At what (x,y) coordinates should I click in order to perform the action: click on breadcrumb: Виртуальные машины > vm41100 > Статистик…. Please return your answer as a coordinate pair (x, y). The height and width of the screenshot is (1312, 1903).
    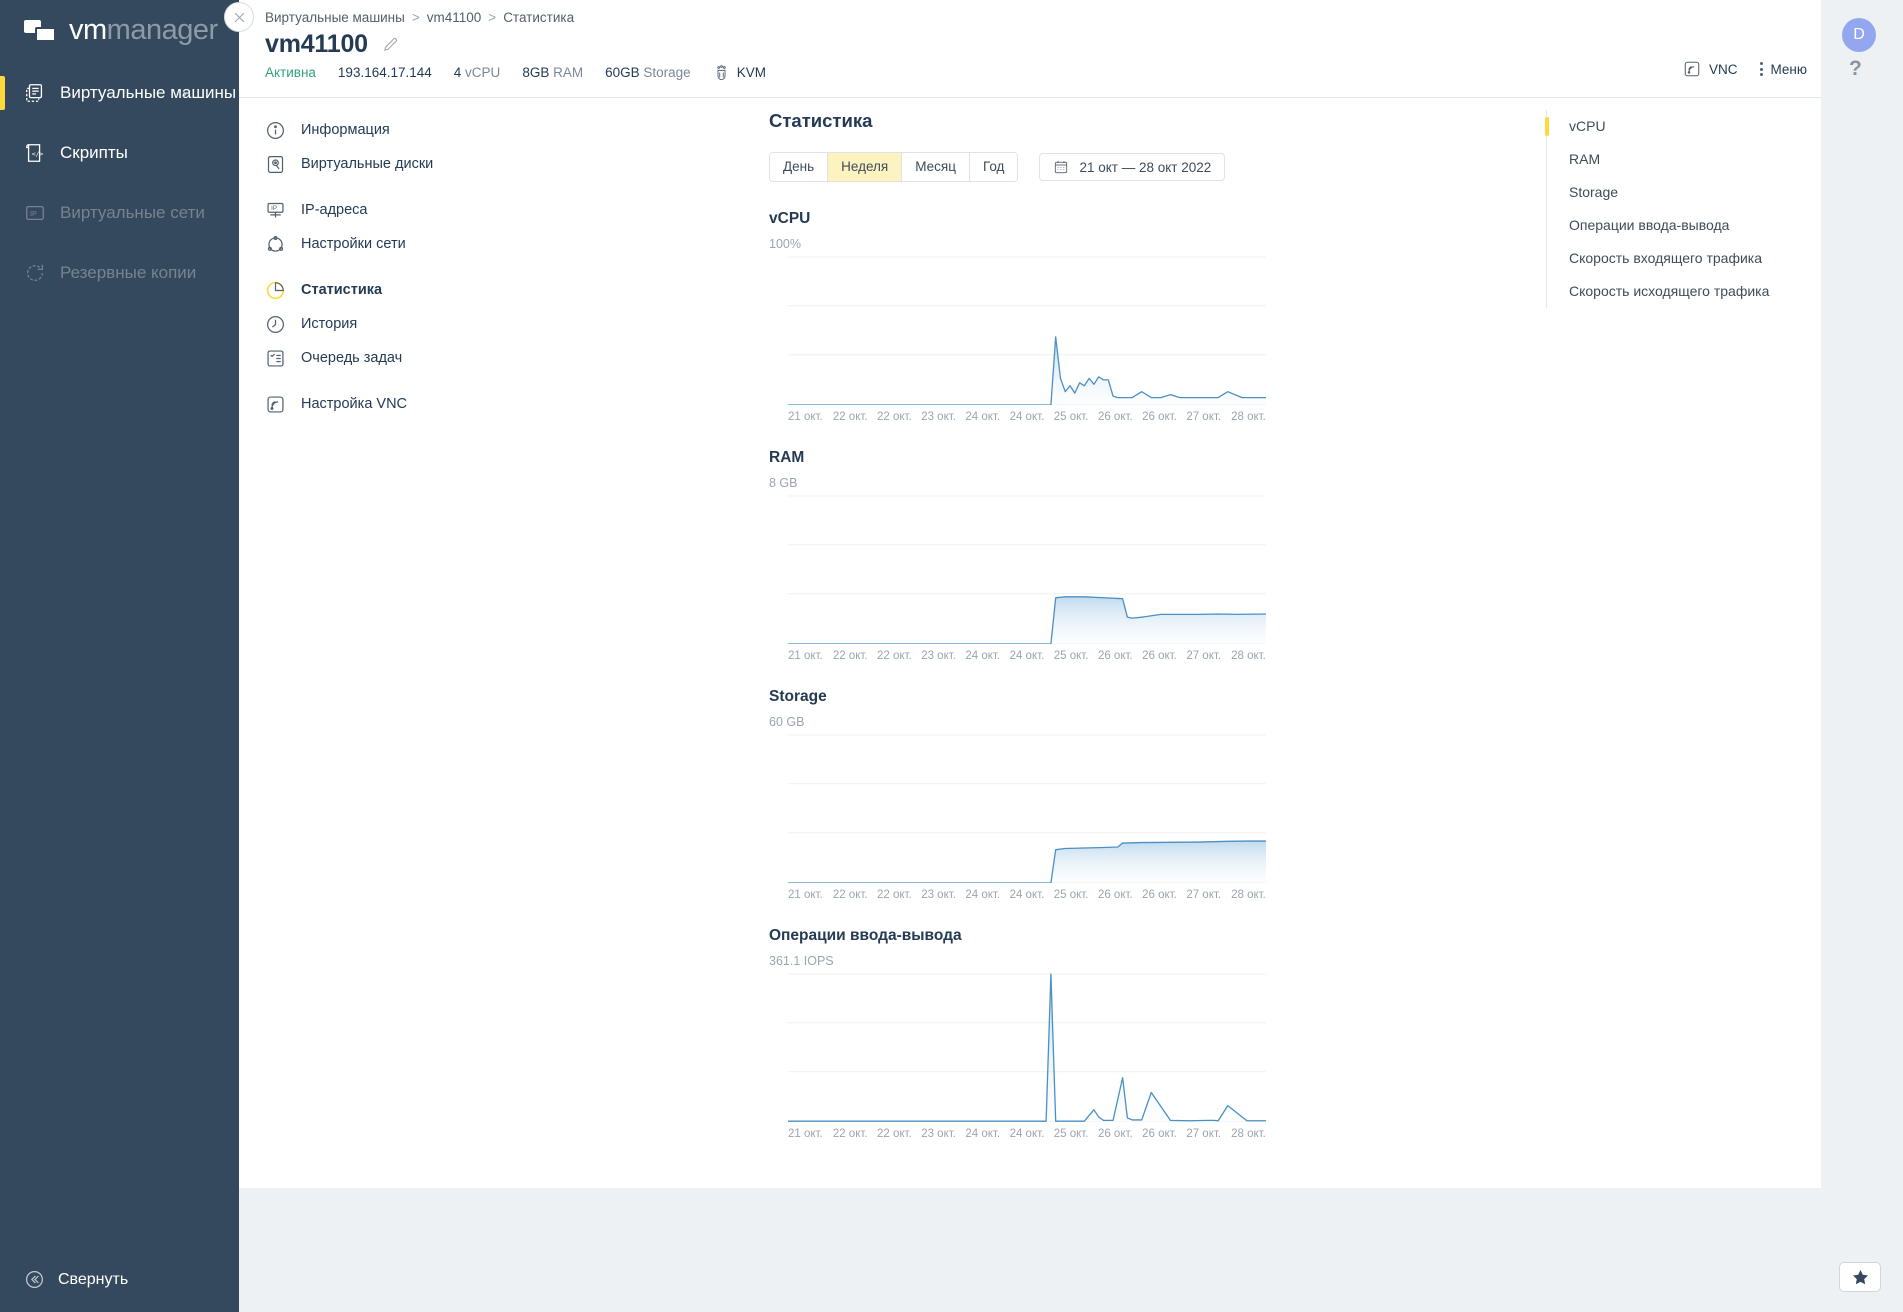
    Looking at the image, I should click on (419, 17).